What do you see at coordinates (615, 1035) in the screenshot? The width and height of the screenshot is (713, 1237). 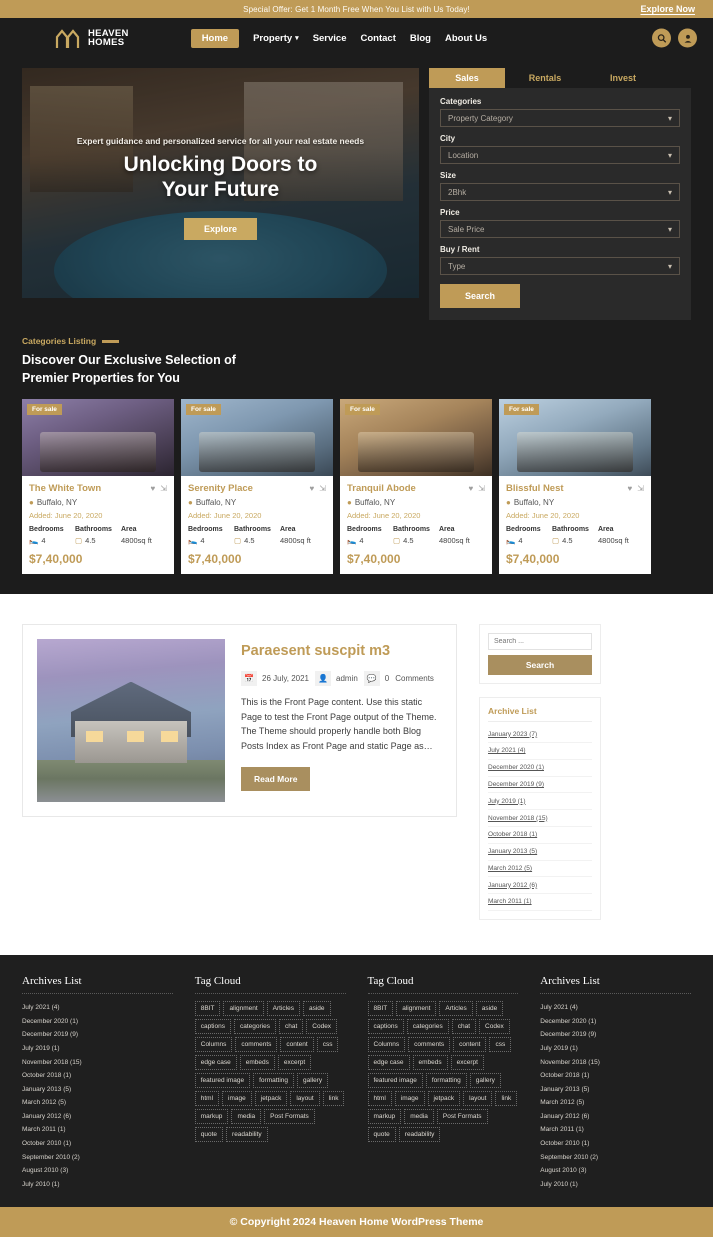 I see `footer-archive-item: December 2019 (9)` at bounding box center [615, 1035].